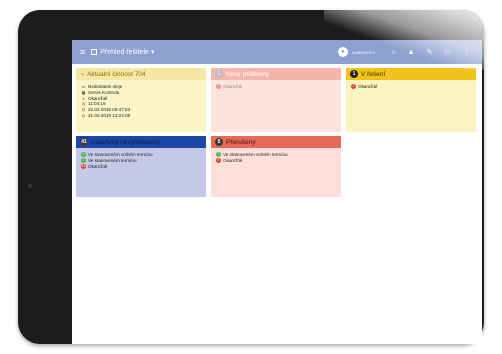  I want to click on count-badge: 5, so click(219, 142).